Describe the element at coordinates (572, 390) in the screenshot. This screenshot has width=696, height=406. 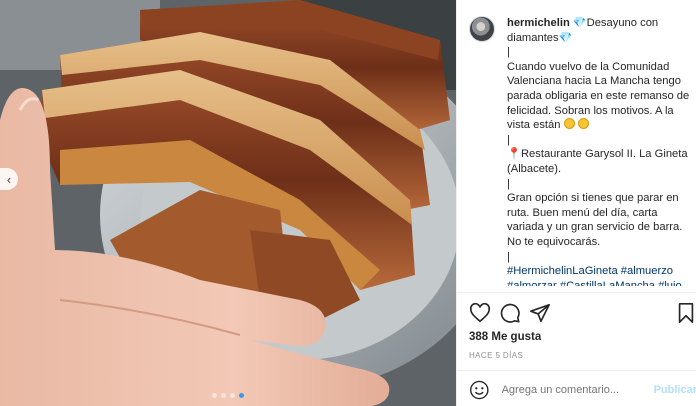
I see `comment-input` at that location.